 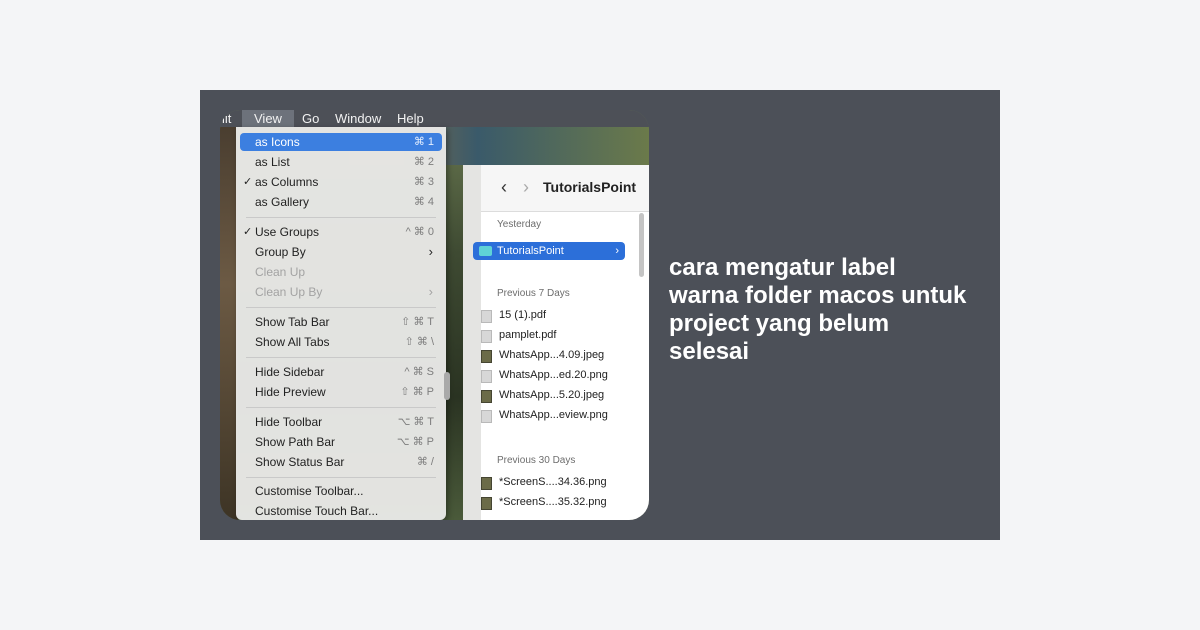 What do you see at coordinates (341, 142) in the screenshot?
I see `menu-item-as-icons: as Icons ⌘ 1` at bounding box center [341, 142].